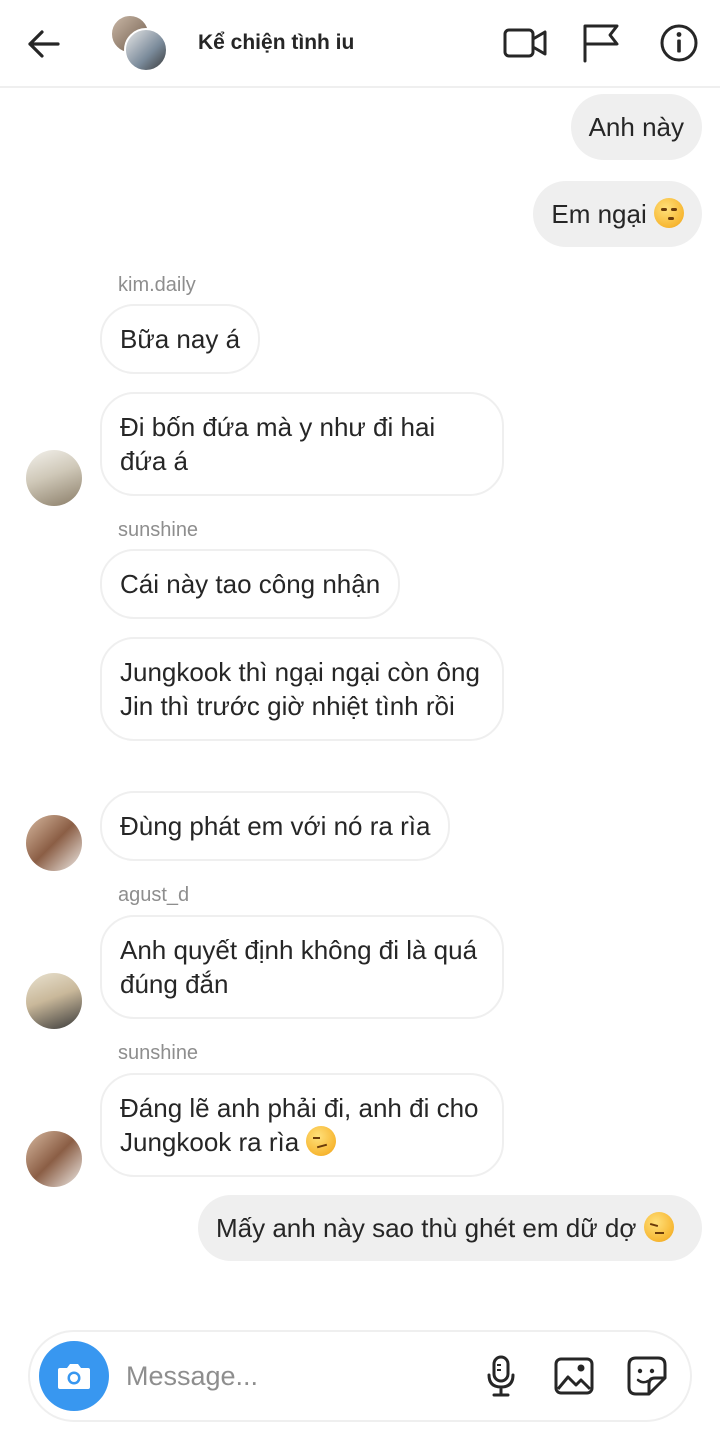 This screenshot has width=720, height=1443. Describe the element at coordinates (291, 1376) in the screenshot. I see `message-input` at that location.